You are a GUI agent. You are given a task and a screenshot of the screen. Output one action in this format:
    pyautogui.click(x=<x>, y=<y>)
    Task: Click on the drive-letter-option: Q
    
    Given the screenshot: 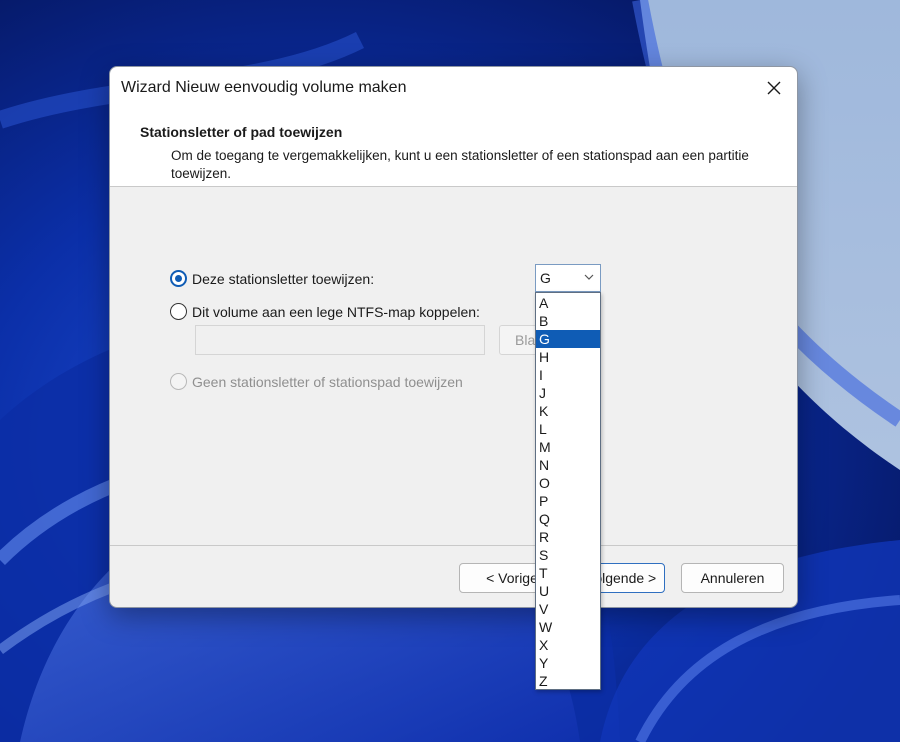 What is the action you would take?
    pyautogui.click(x=568, y=519)
    